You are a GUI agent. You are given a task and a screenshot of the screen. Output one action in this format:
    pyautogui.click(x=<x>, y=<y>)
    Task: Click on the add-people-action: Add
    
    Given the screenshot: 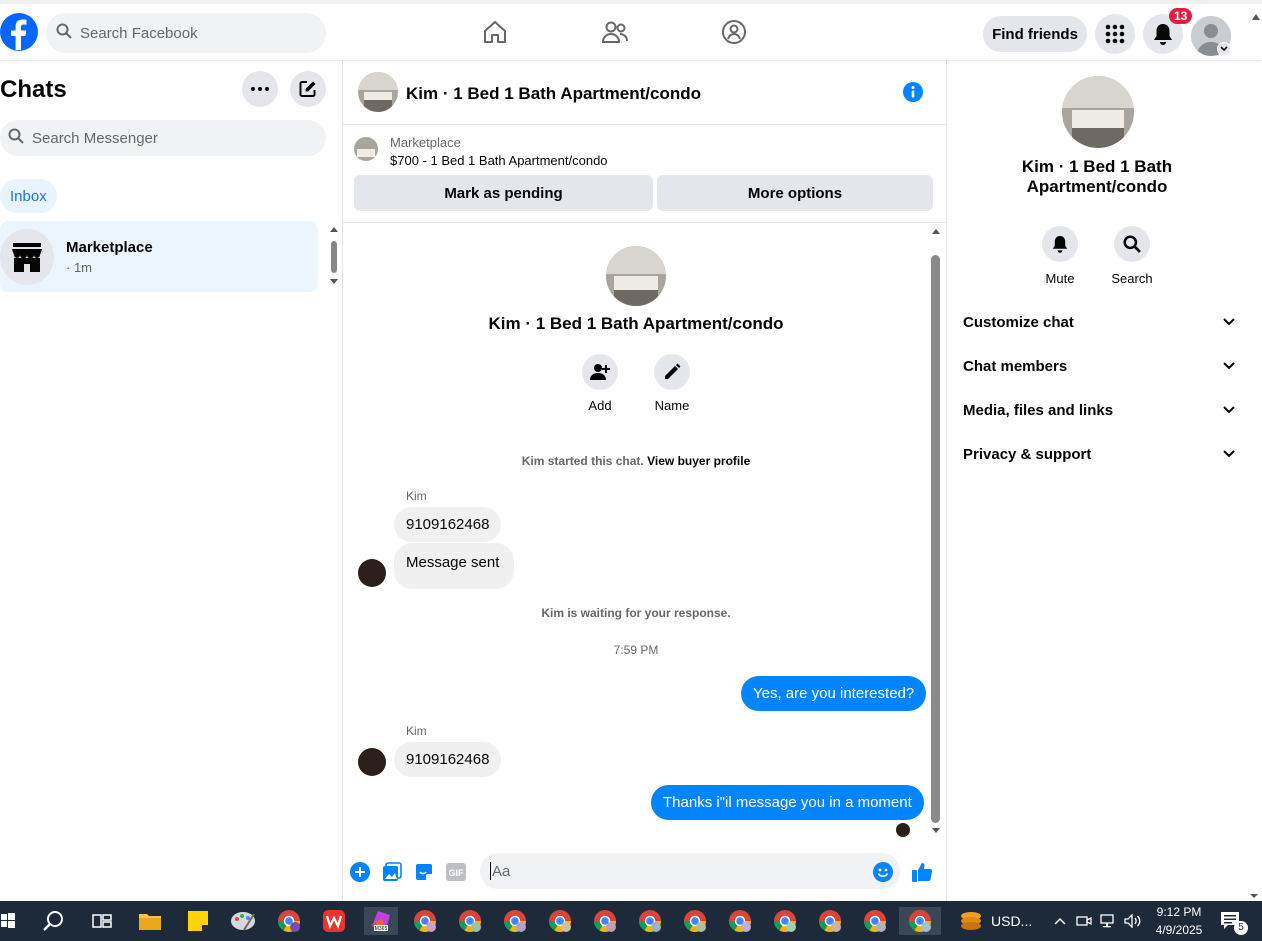 What is the action you would take?
    pyautogui.click(x=600, y=383)
    